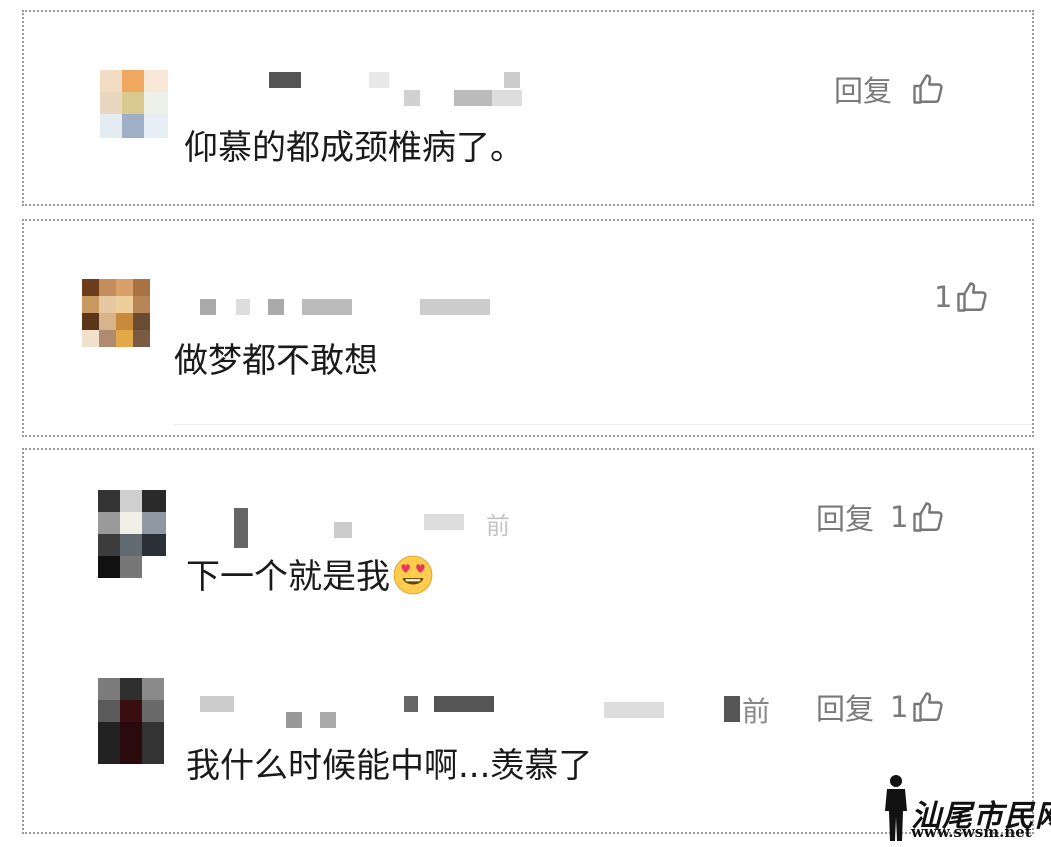  What do you see at coordinates (389, 766) in the screenshot?
I see `comment-text: 我什么时候能中啊...羡慕了` at bounding box center [389, 766].